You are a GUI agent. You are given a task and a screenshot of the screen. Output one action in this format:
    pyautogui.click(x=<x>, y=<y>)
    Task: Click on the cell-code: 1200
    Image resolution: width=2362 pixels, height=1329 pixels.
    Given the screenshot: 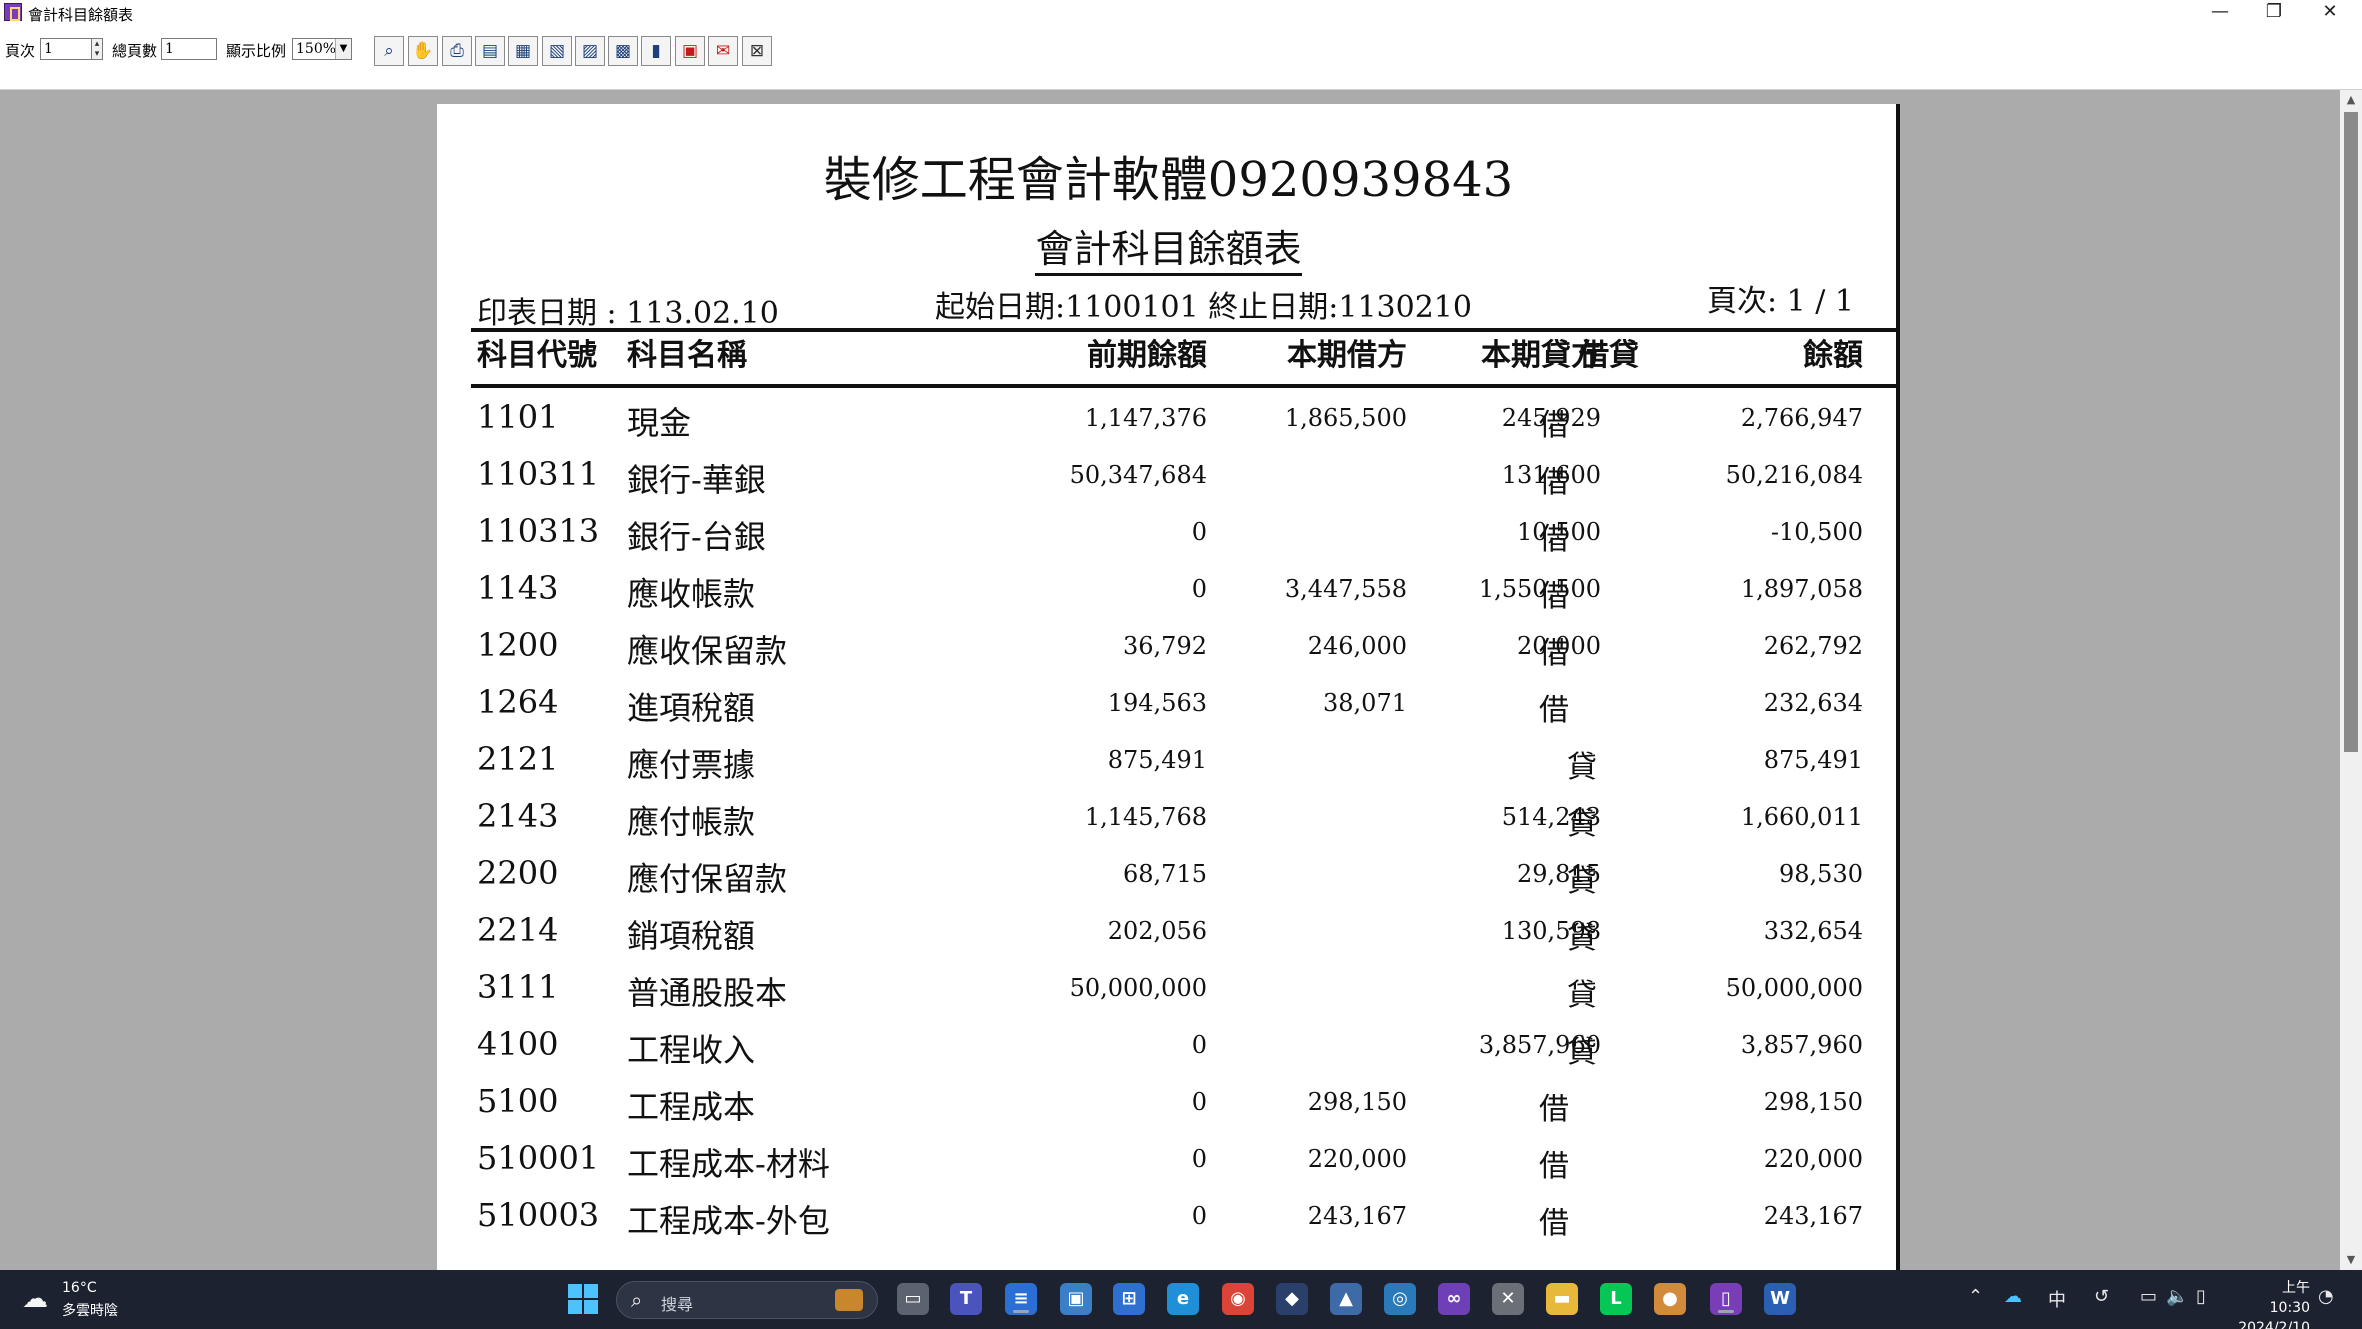 What is the action you would take?
    pyautogui.click(x=518, y=645)
    